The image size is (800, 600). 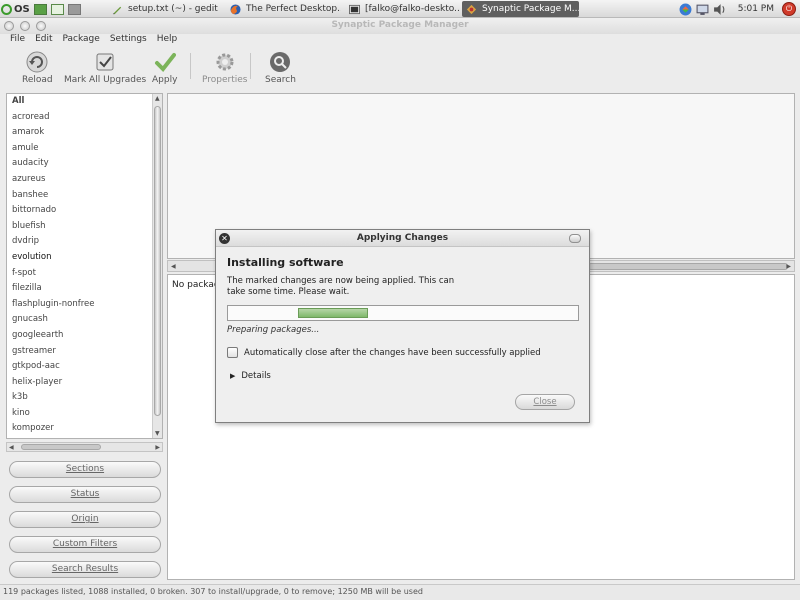 What do you see at coordinates (84, 118) in the screenshot?
I see `list-item: acroread` at bounding box center [84, 118].